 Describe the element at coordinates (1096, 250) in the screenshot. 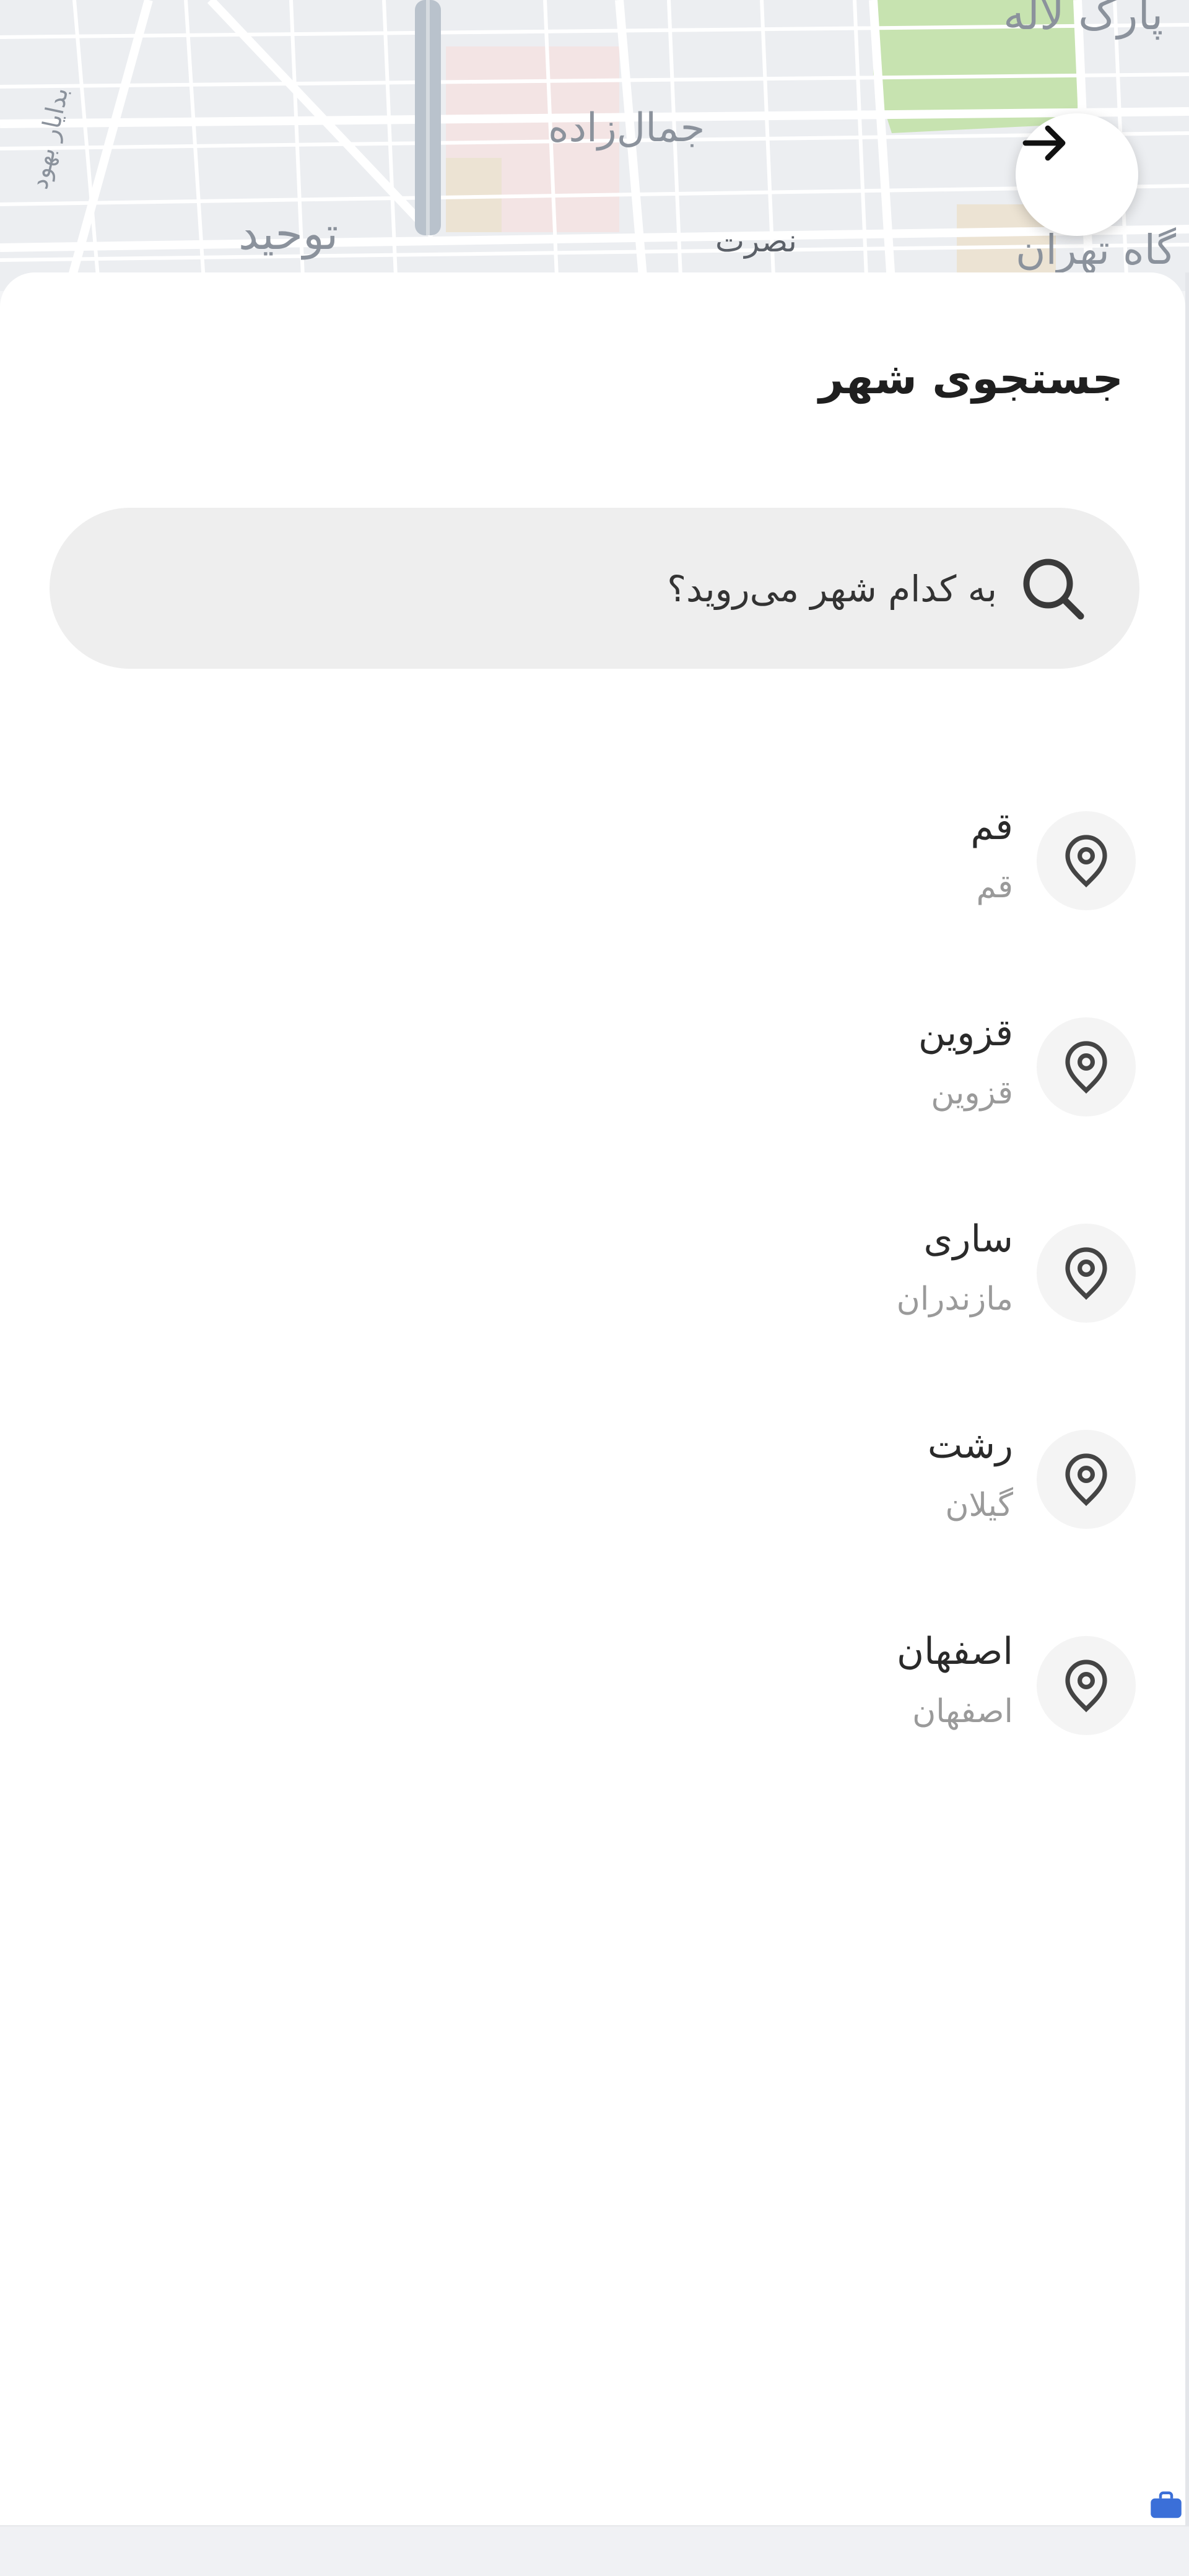

I see `map-label-tehran: گاه تهران` at that location.